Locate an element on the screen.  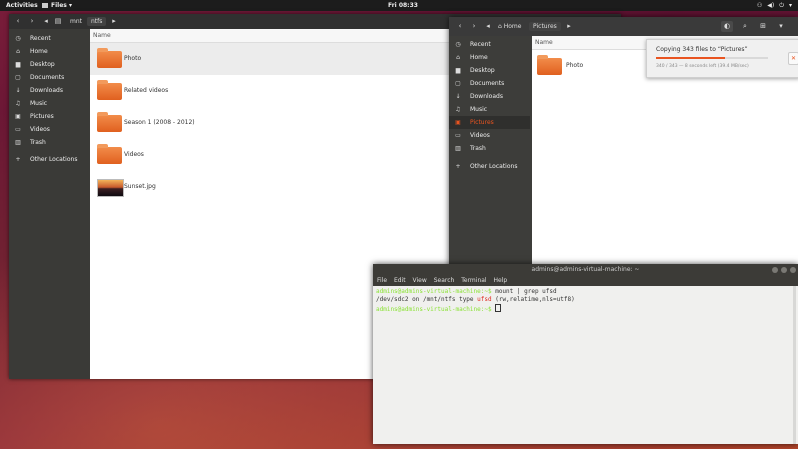
cancel-operation-button: ✕ is located at coordinates (793, 58).